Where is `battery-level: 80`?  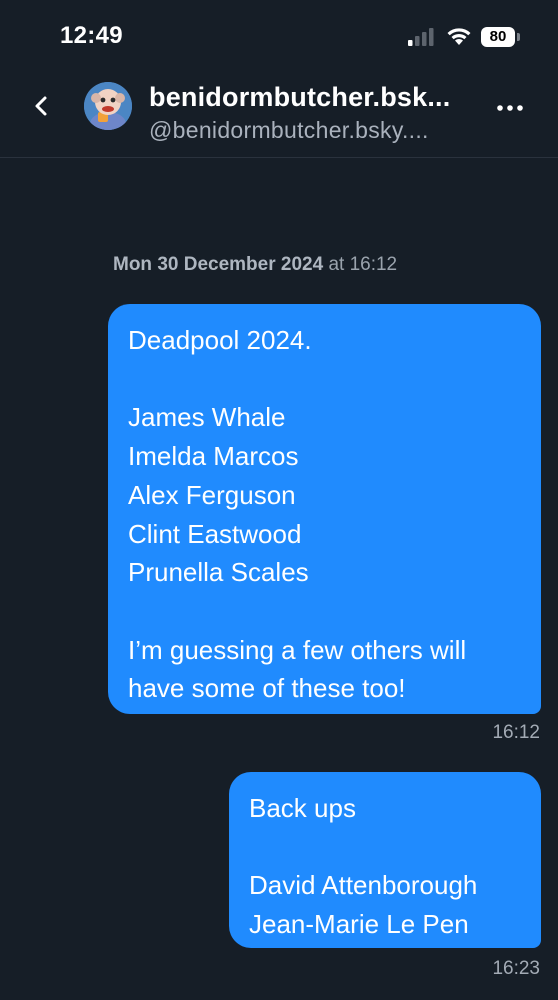
battery-level: 80 is located at coordinates (498, 36).